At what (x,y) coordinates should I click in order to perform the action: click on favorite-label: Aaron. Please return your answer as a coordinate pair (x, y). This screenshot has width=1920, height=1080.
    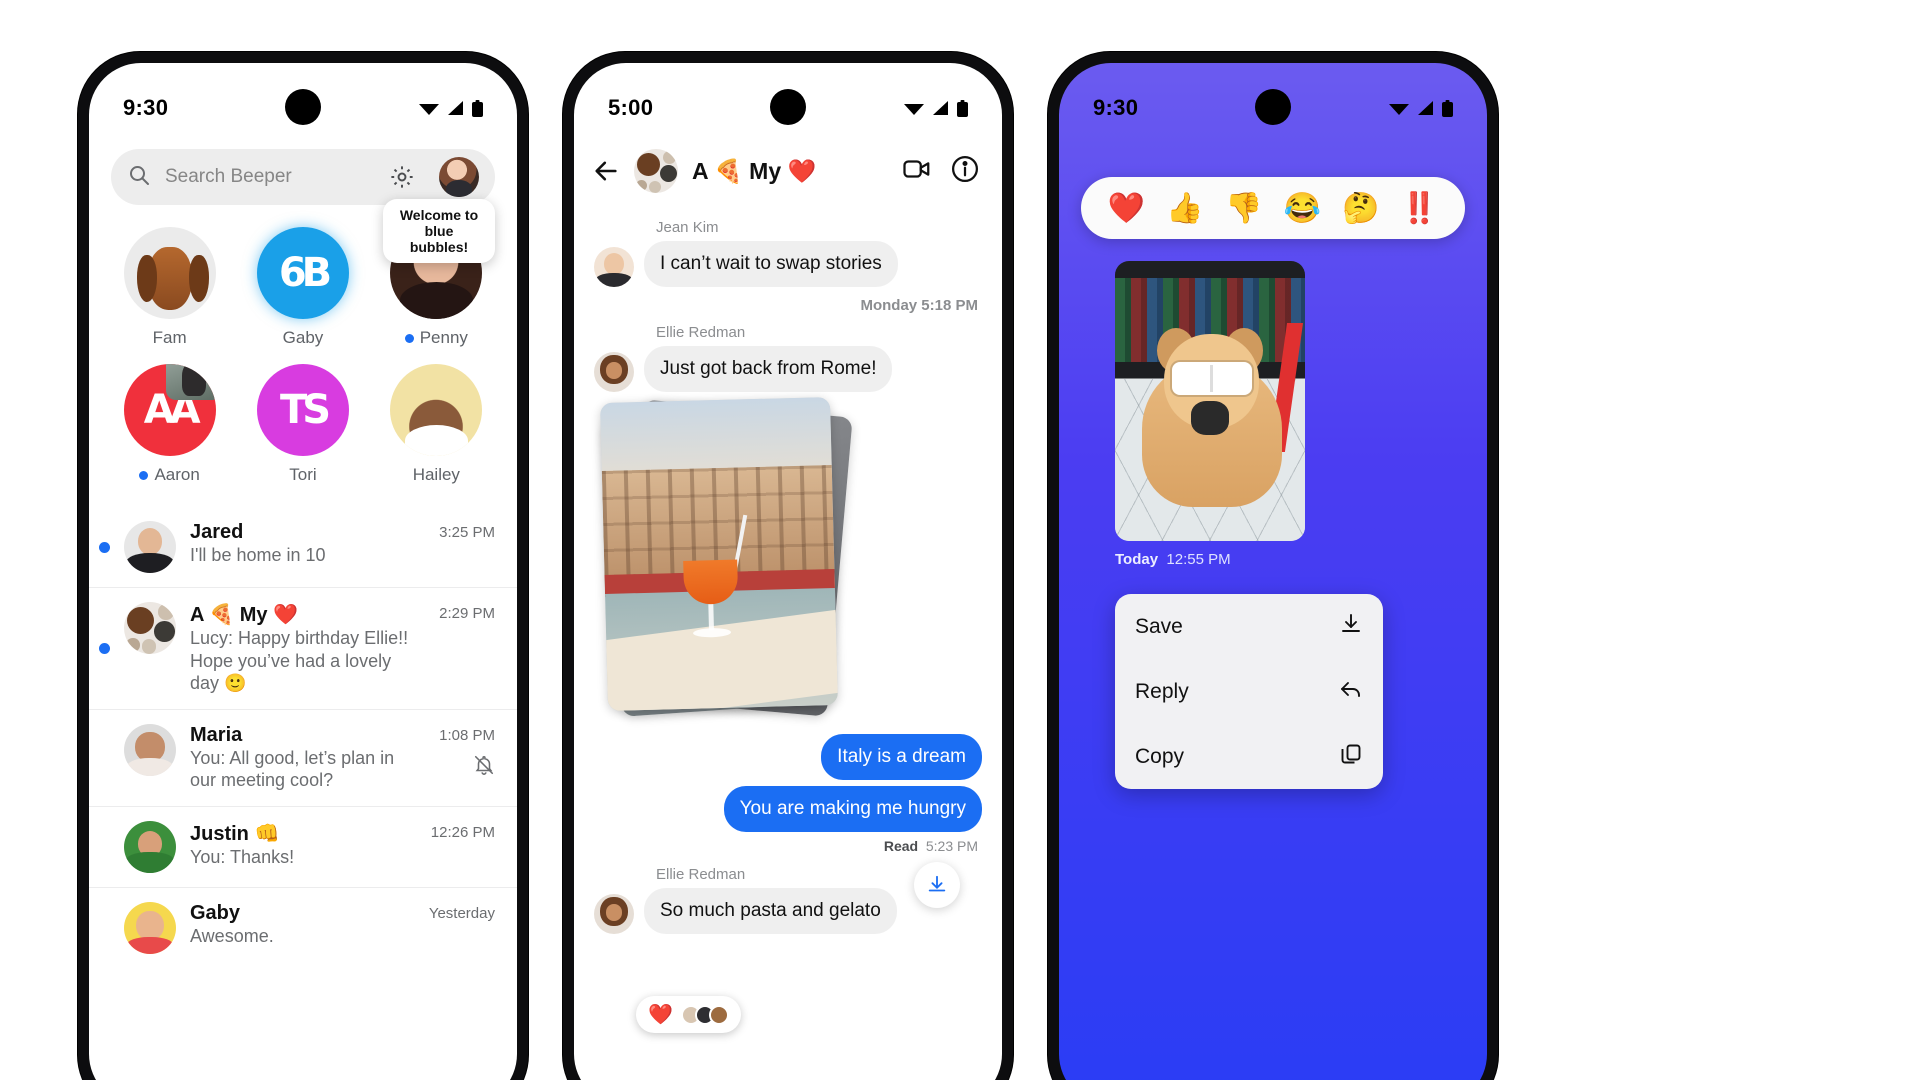
    Looking at the image, I should click on (169, 475).